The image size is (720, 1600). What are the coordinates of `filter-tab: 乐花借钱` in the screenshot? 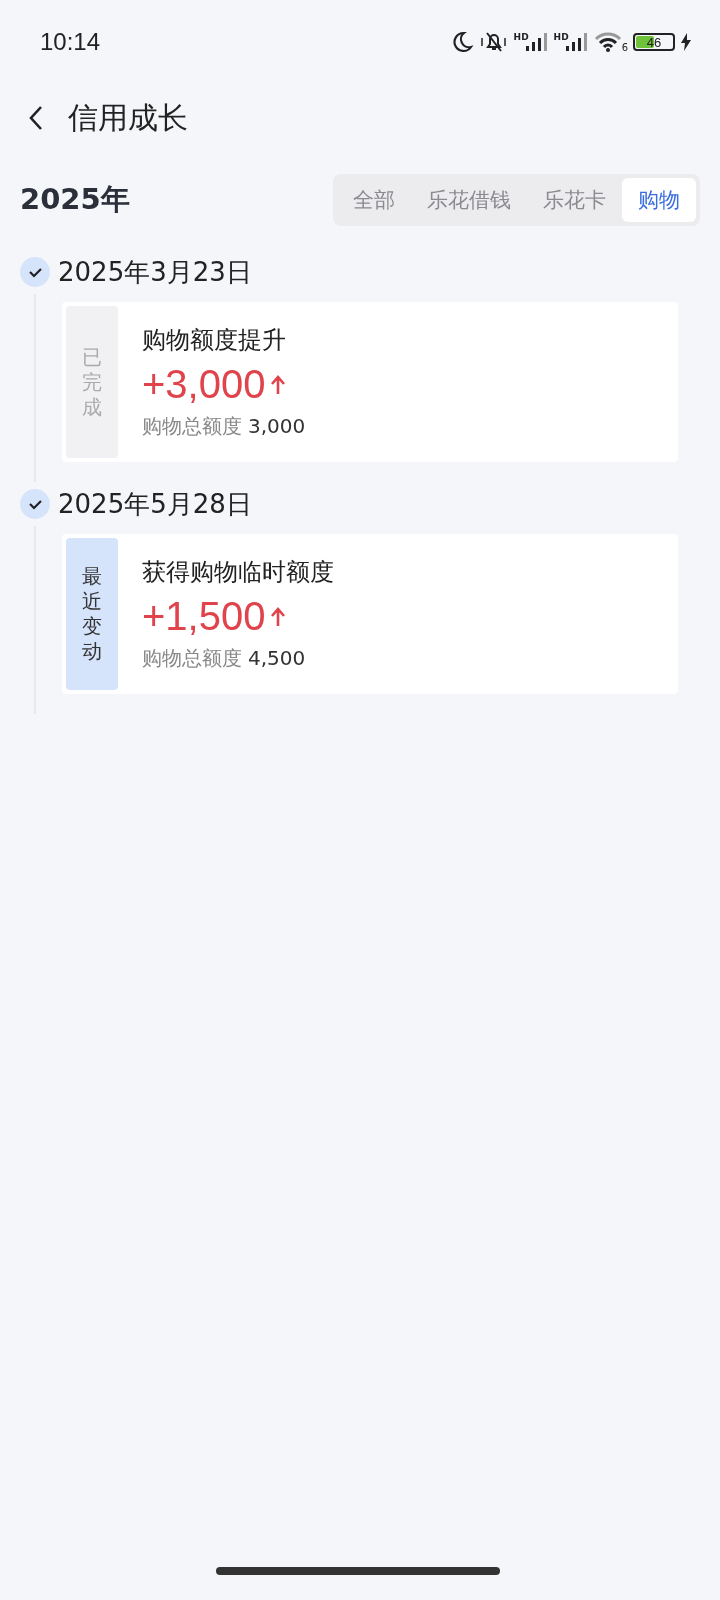 It's located at (469, 200).